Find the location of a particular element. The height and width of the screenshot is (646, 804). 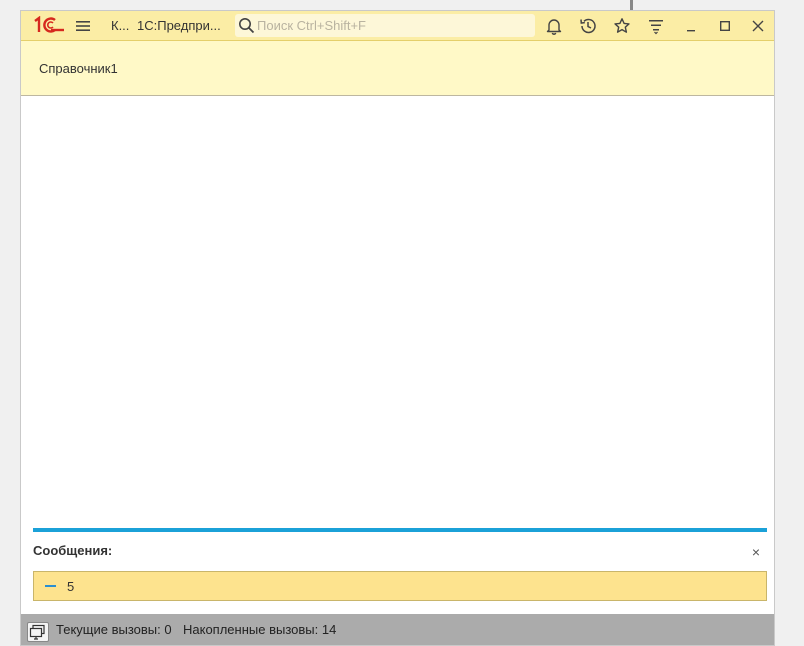

form-header: Справочник1 is located at coordinates (397, 68).